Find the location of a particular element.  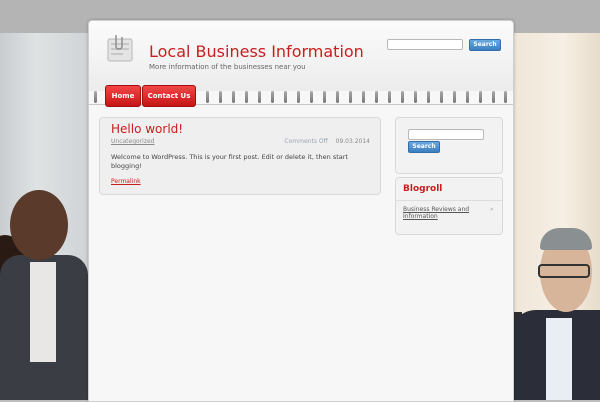

nav-contact-us: Contact Us is located at coordinates (169, 96).